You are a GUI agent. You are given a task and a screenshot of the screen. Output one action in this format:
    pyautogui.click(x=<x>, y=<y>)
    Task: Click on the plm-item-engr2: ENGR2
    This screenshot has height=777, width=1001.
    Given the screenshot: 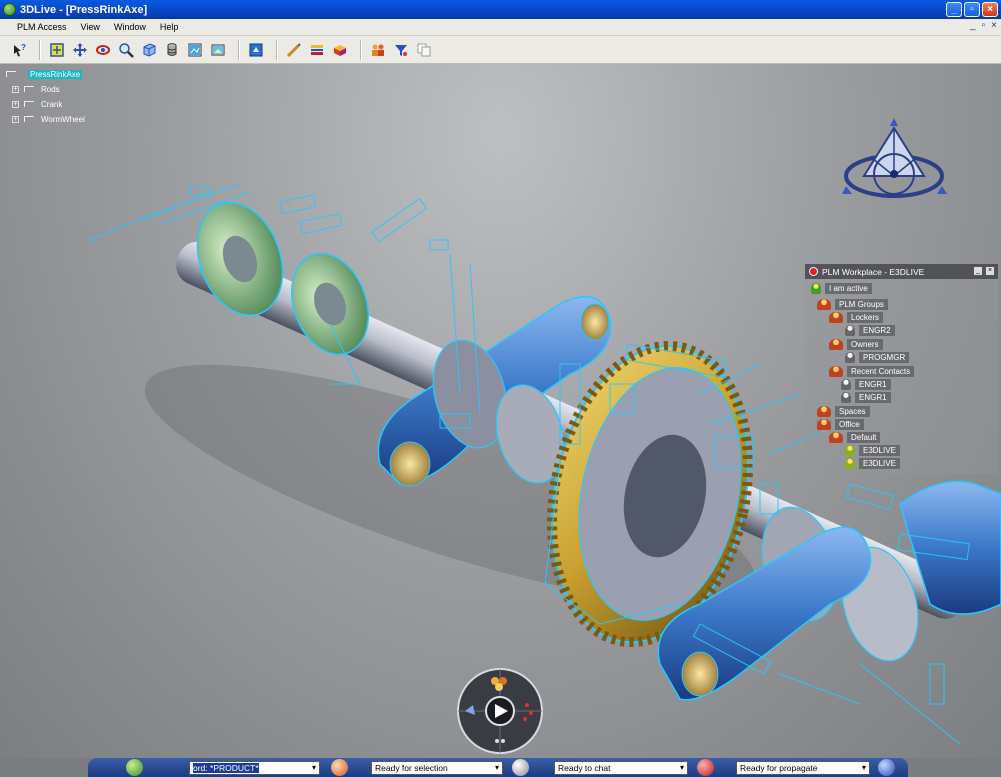 What is the action you would take?
    pyautogui.click(x=870, y=330)
    